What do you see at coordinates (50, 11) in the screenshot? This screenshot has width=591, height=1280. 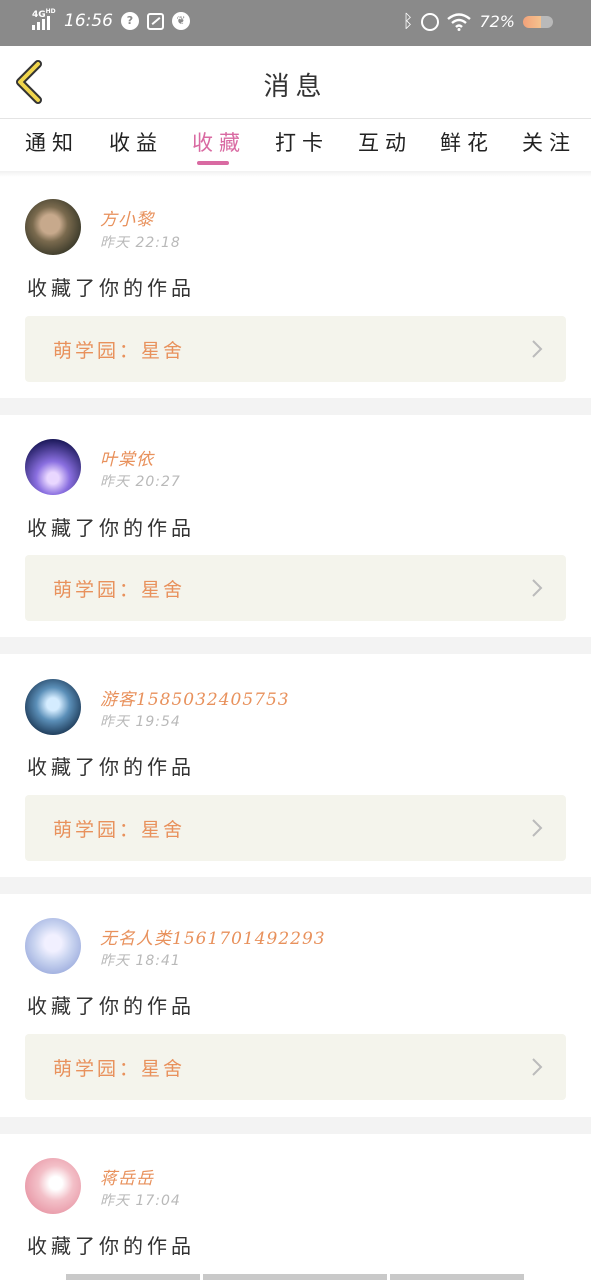 I see `network-sup-label: HD` at bounding box center [50, 11].